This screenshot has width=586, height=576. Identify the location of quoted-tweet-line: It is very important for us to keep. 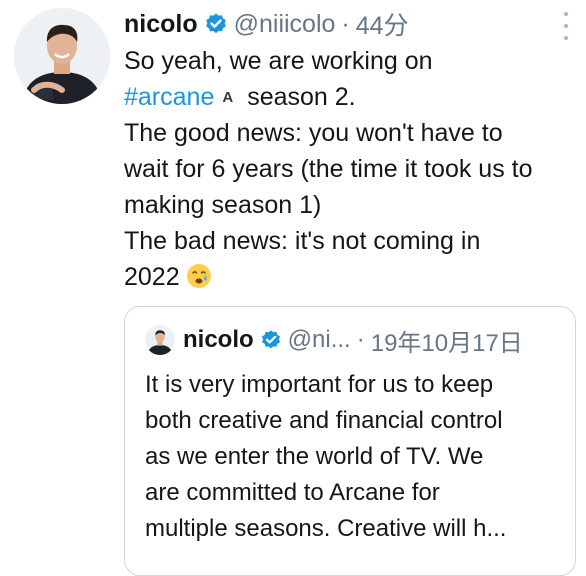
(319, 384).